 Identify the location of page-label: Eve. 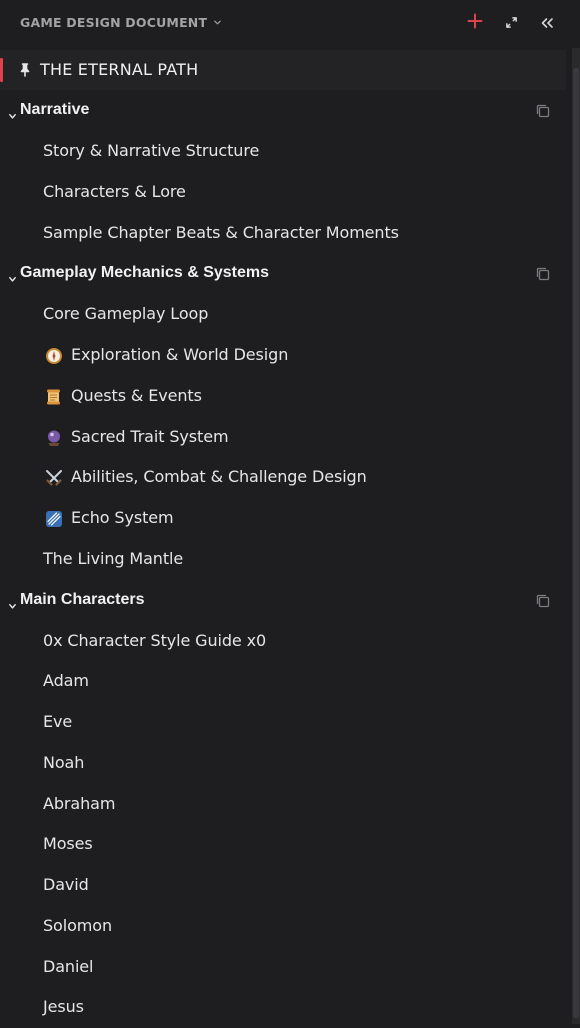
(58, 721).